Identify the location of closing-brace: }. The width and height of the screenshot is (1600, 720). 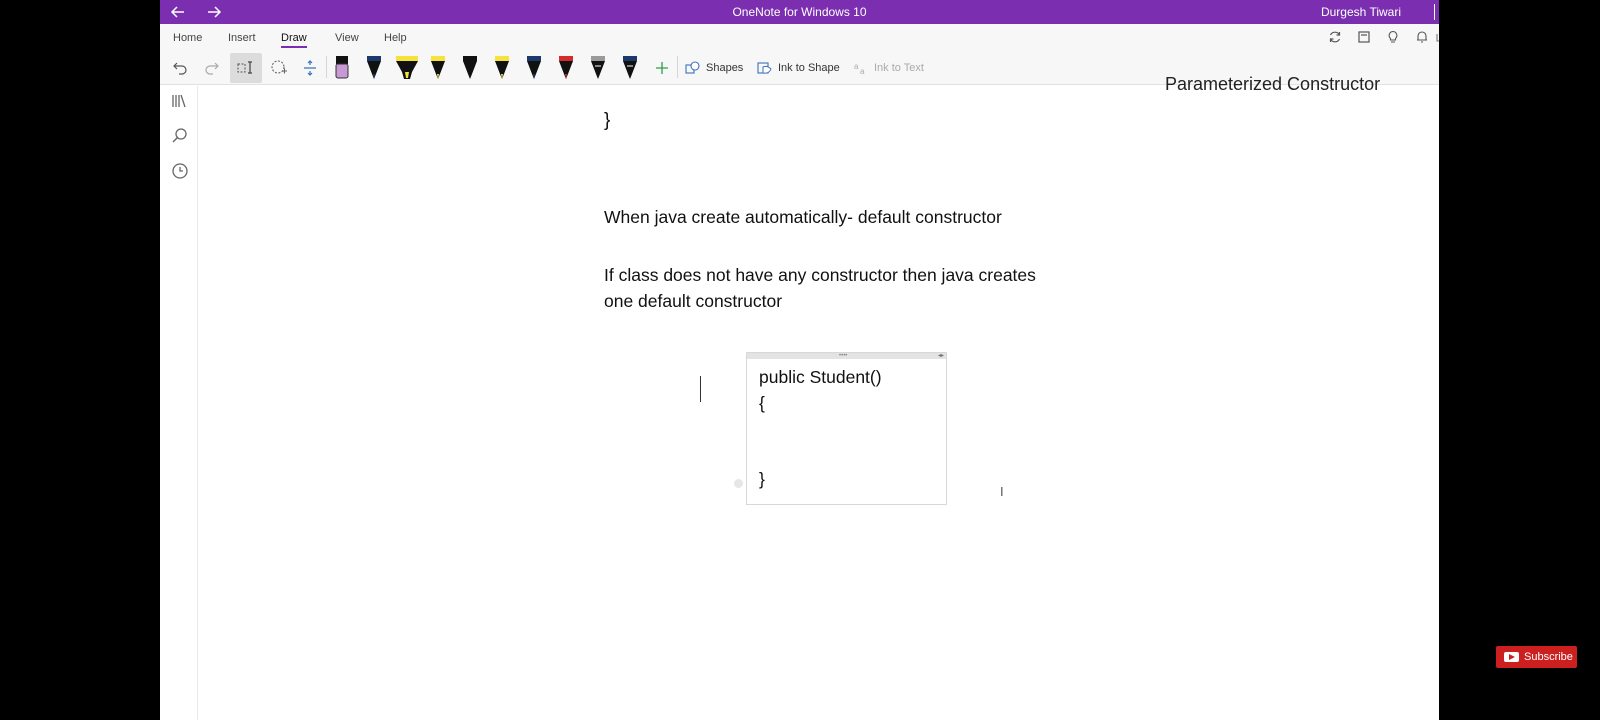
(607, 120).